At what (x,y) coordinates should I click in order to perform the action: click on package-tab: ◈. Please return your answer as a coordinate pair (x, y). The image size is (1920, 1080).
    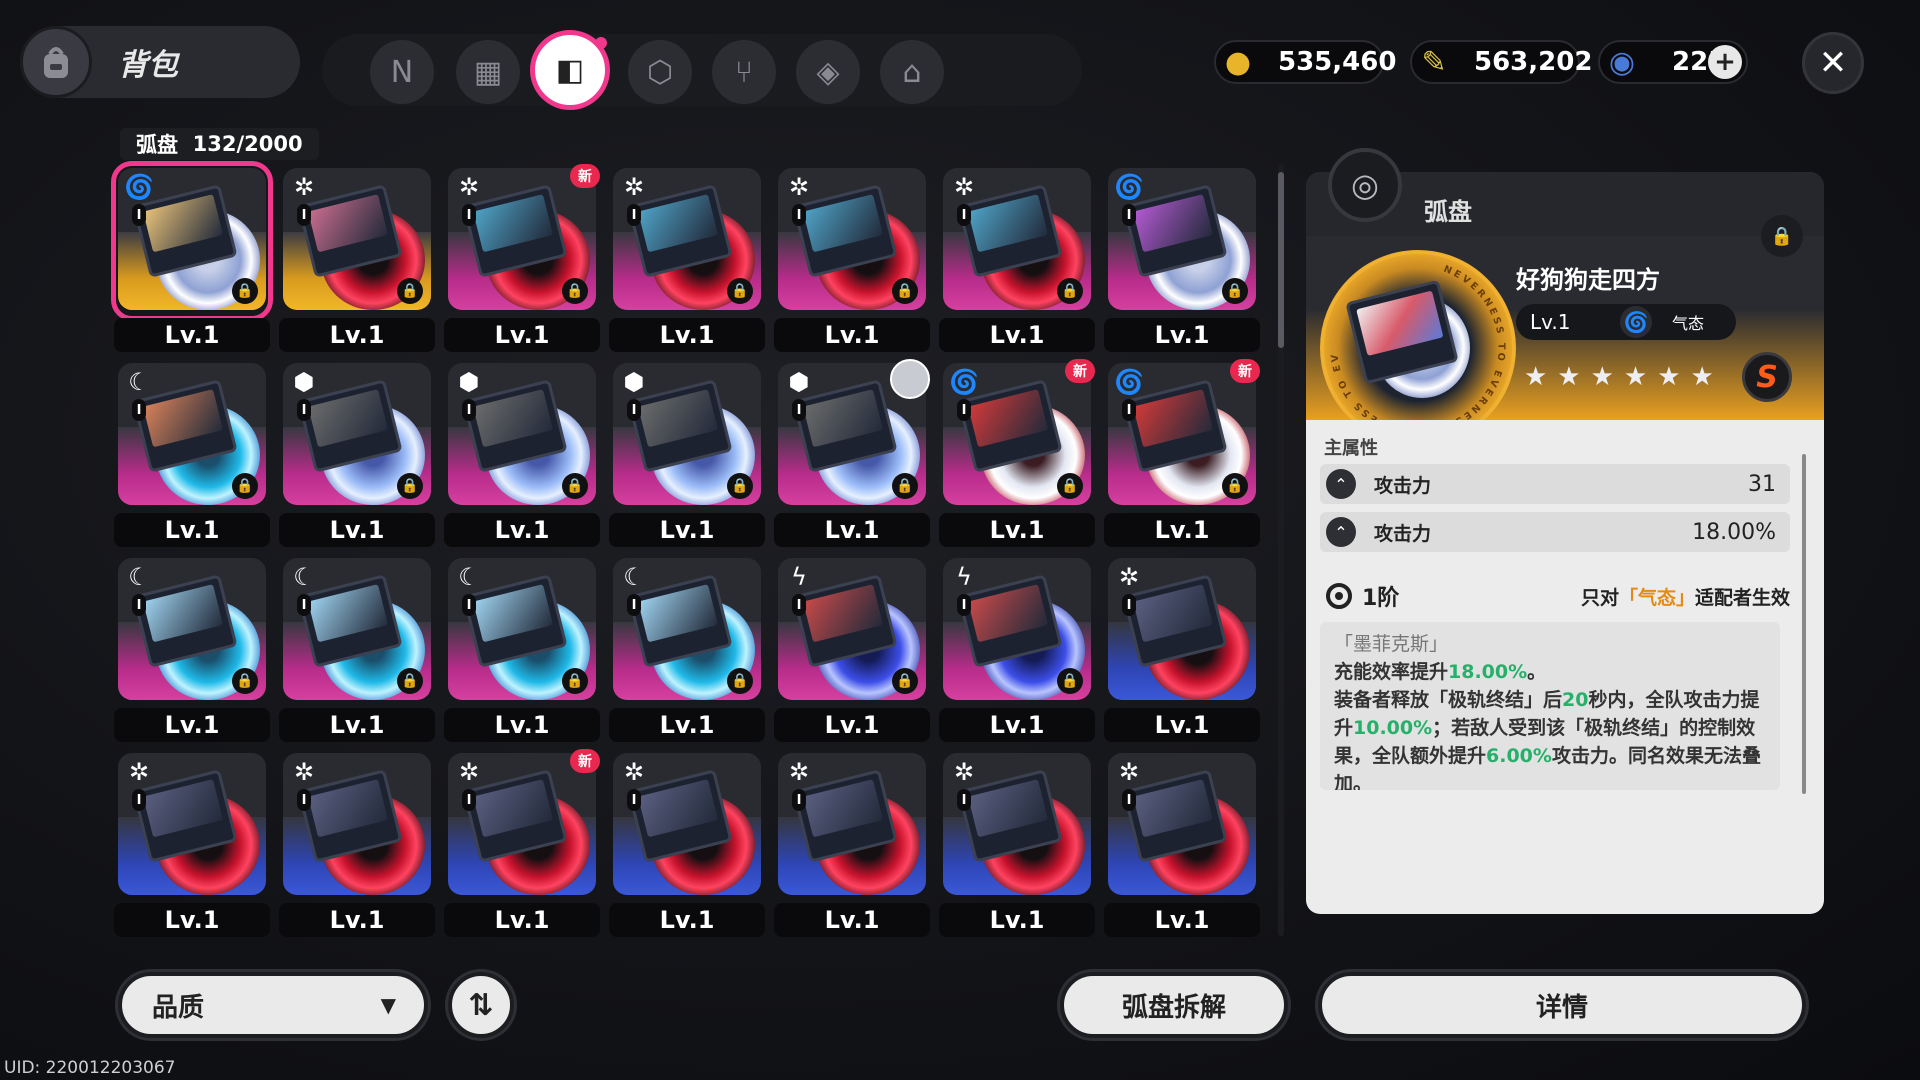
    Looking at the image, I should click on (828, 72).